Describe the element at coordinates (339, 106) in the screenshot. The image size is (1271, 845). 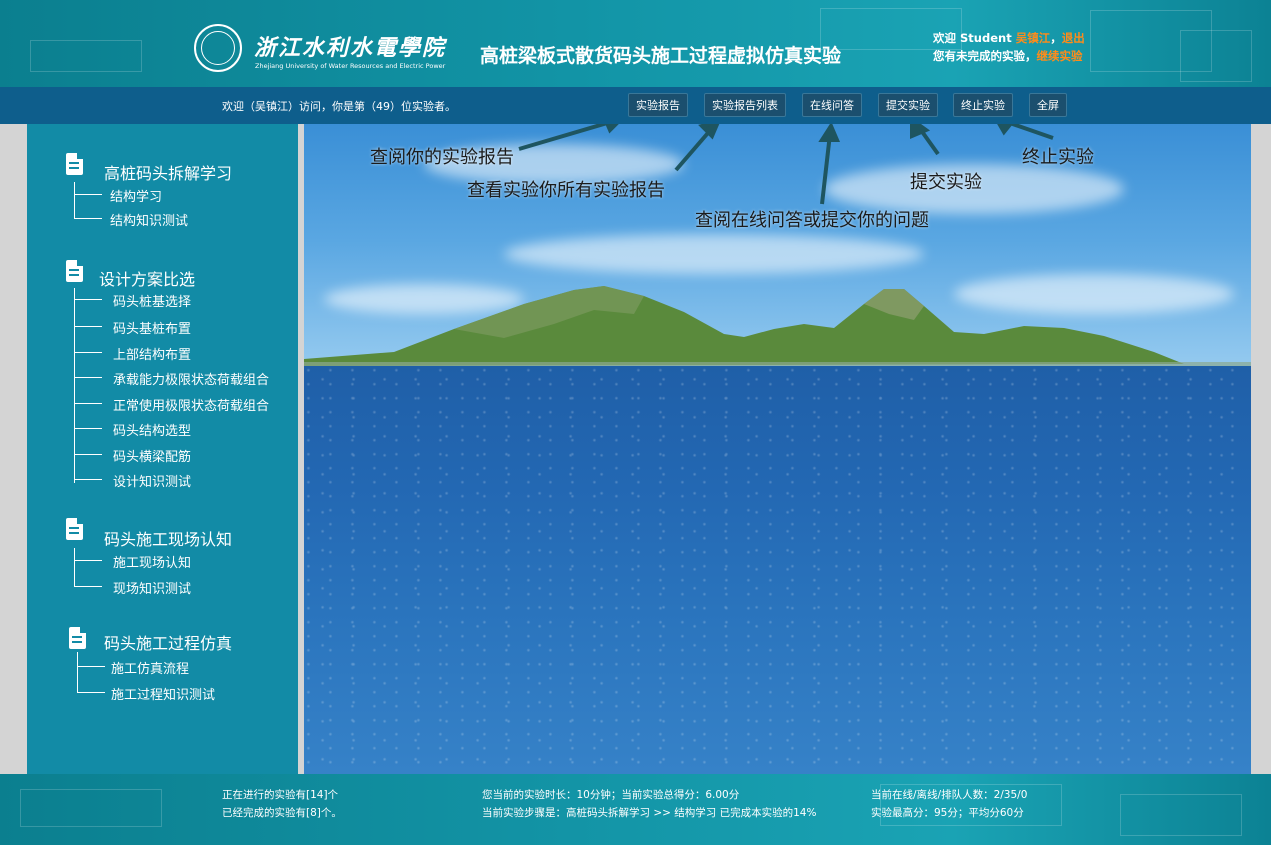
I see `visitor-text: 欢迎（吴镇江）访问，你是第（49）位实验者。` at that location.